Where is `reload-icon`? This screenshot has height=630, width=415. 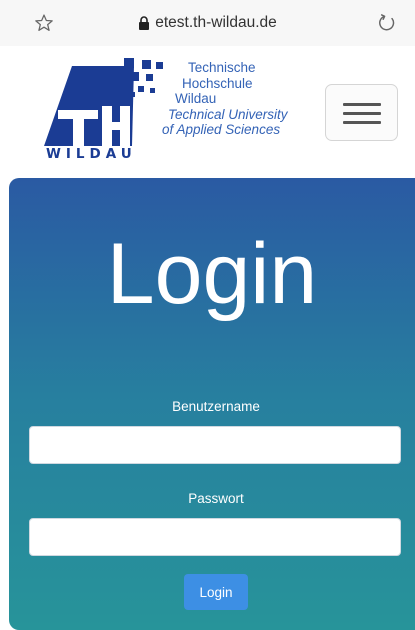 reload-icon is located at coordinates (387, 23).